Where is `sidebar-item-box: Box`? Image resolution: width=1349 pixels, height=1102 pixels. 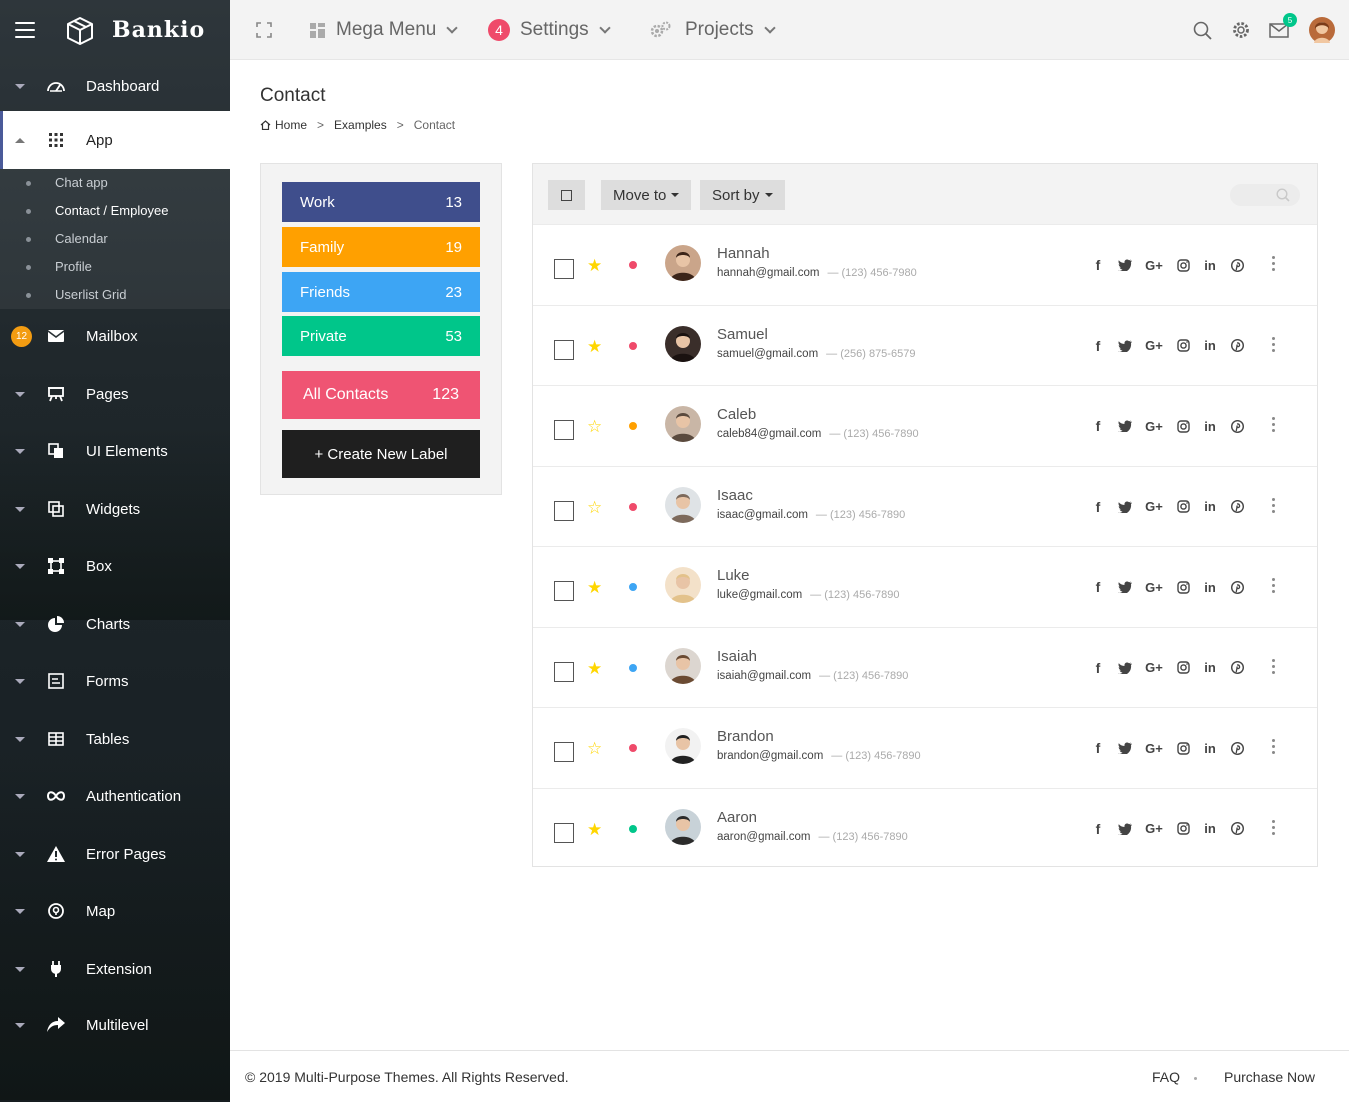
sidebar-item-box: Box is located at coordinates (115, 566).